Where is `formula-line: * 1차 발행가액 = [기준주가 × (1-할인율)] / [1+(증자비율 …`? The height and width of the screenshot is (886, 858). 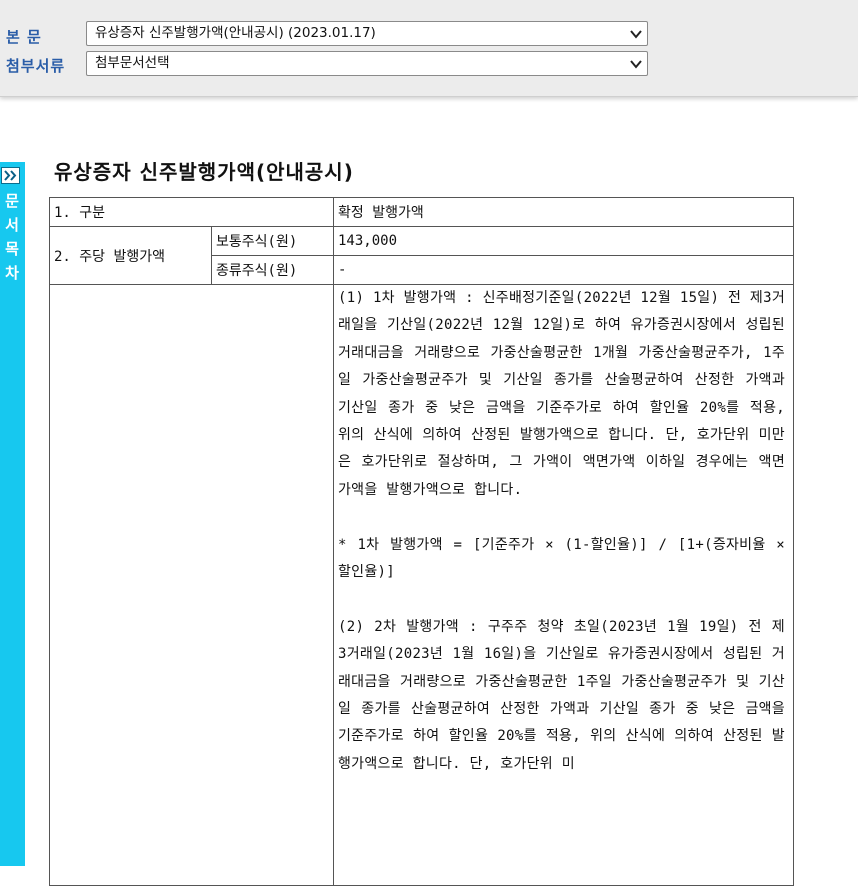 formula-line: * 1차 발행가액 = [기준주가 × (1-할인율)] / [1+(증자비율 … is located at coordinates (561, 558).